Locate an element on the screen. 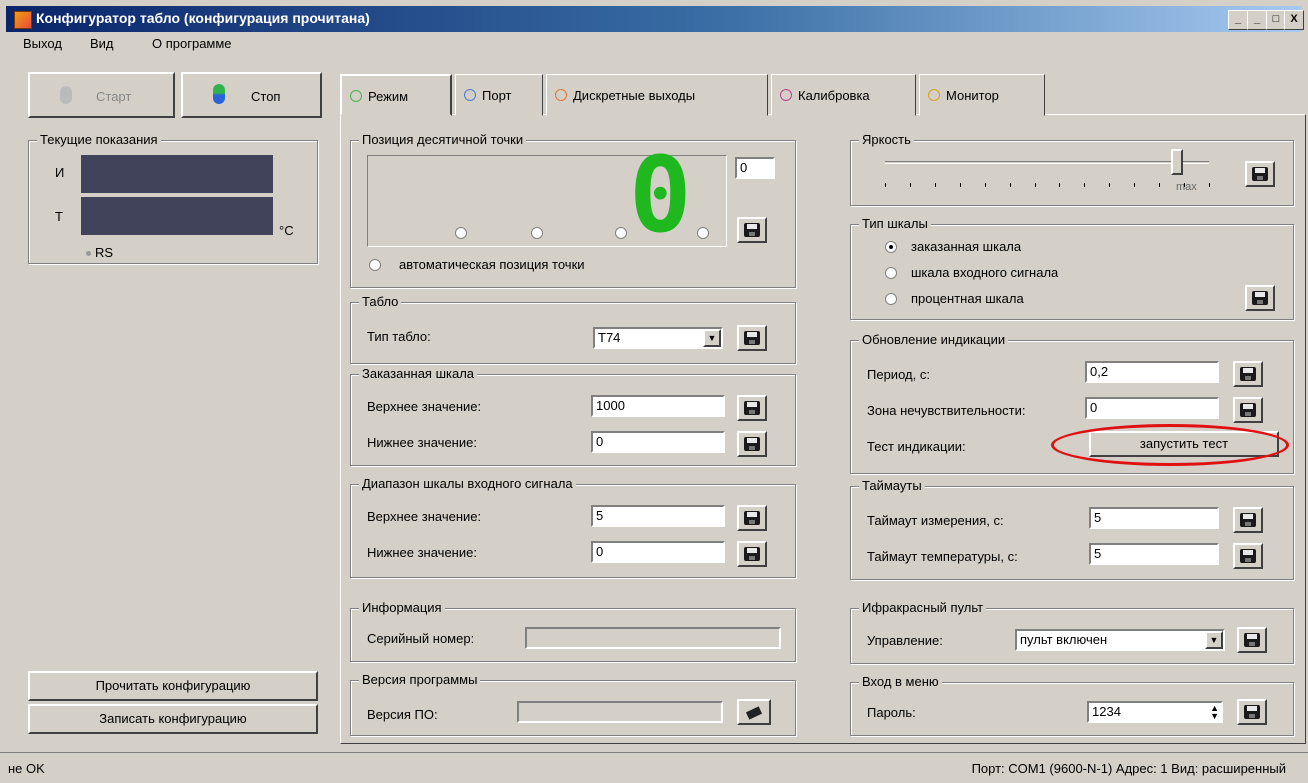  menu-entry-legend: Вход в меню is located at coordinates (900, 681).